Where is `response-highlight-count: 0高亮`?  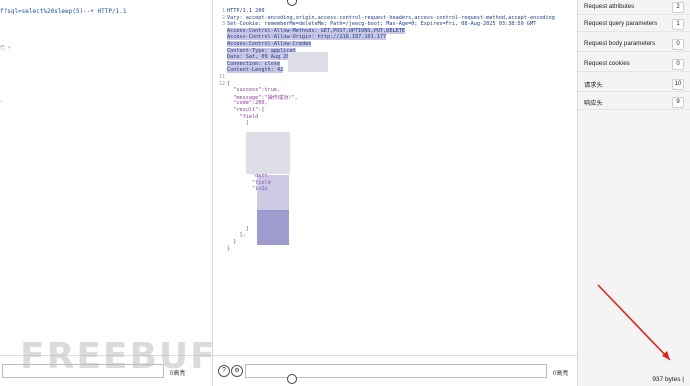 response-highlight-count: 0高亮 is located at coordinates (561, 374).